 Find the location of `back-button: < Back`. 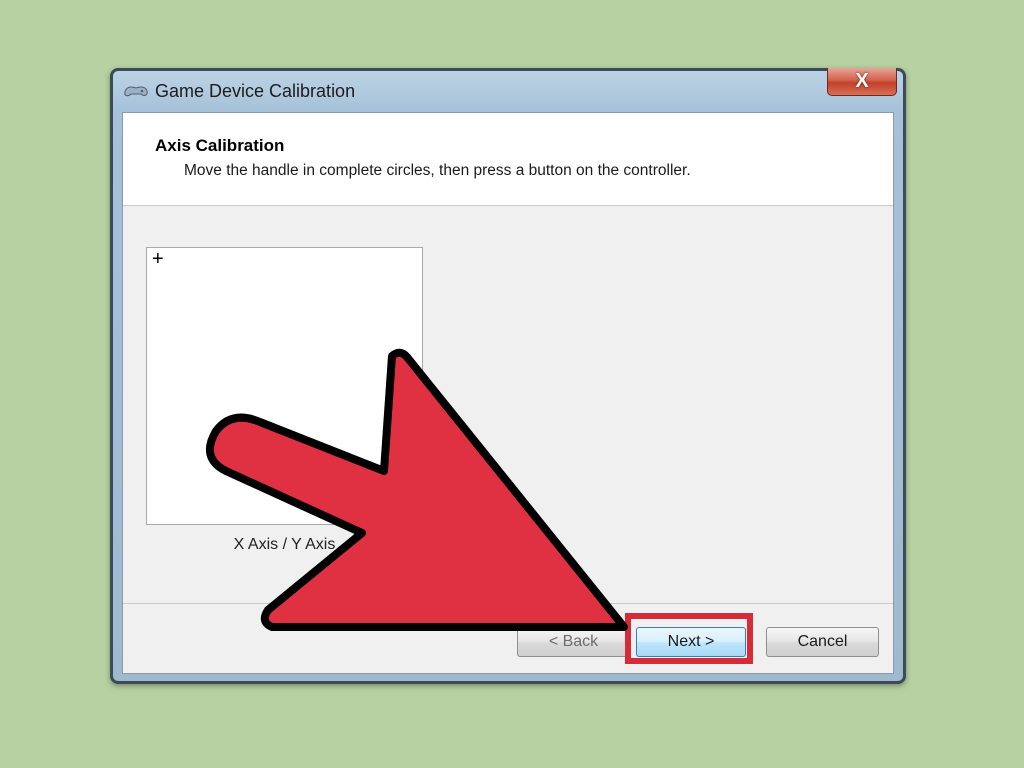

back-button: < Back is located at coordinates (573, 642).